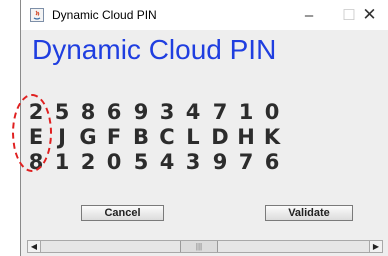 This screenshot has width=388, height=256. Describe the element at coordinates (199, 246) in the screenshot. I see `scroll-thumb: |||` at that location.